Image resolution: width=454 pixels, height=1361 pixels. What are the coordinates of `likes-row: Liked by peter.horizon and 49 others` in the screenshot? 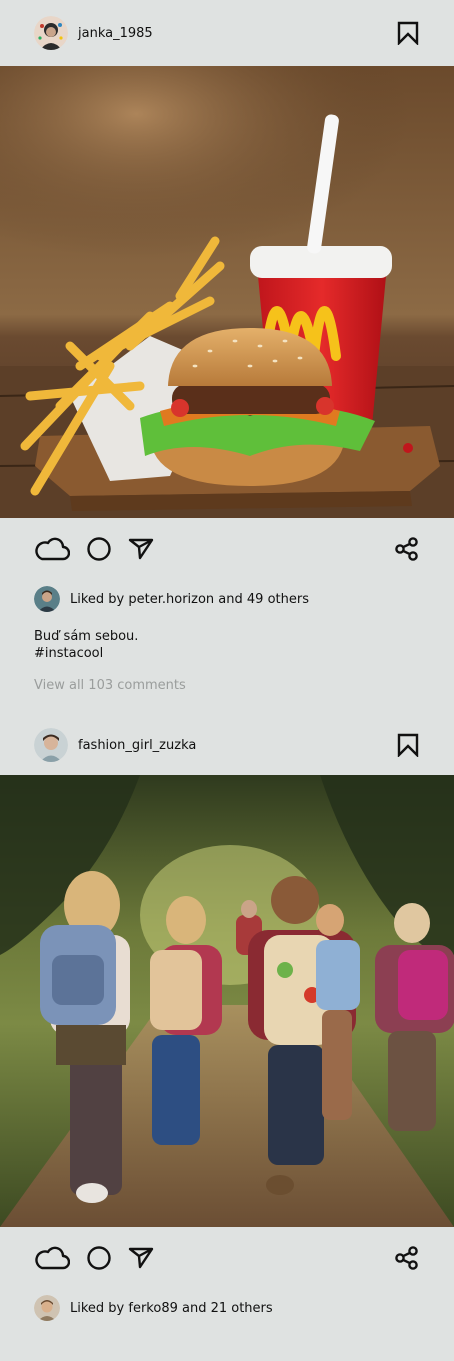 It's located at (227, 599).